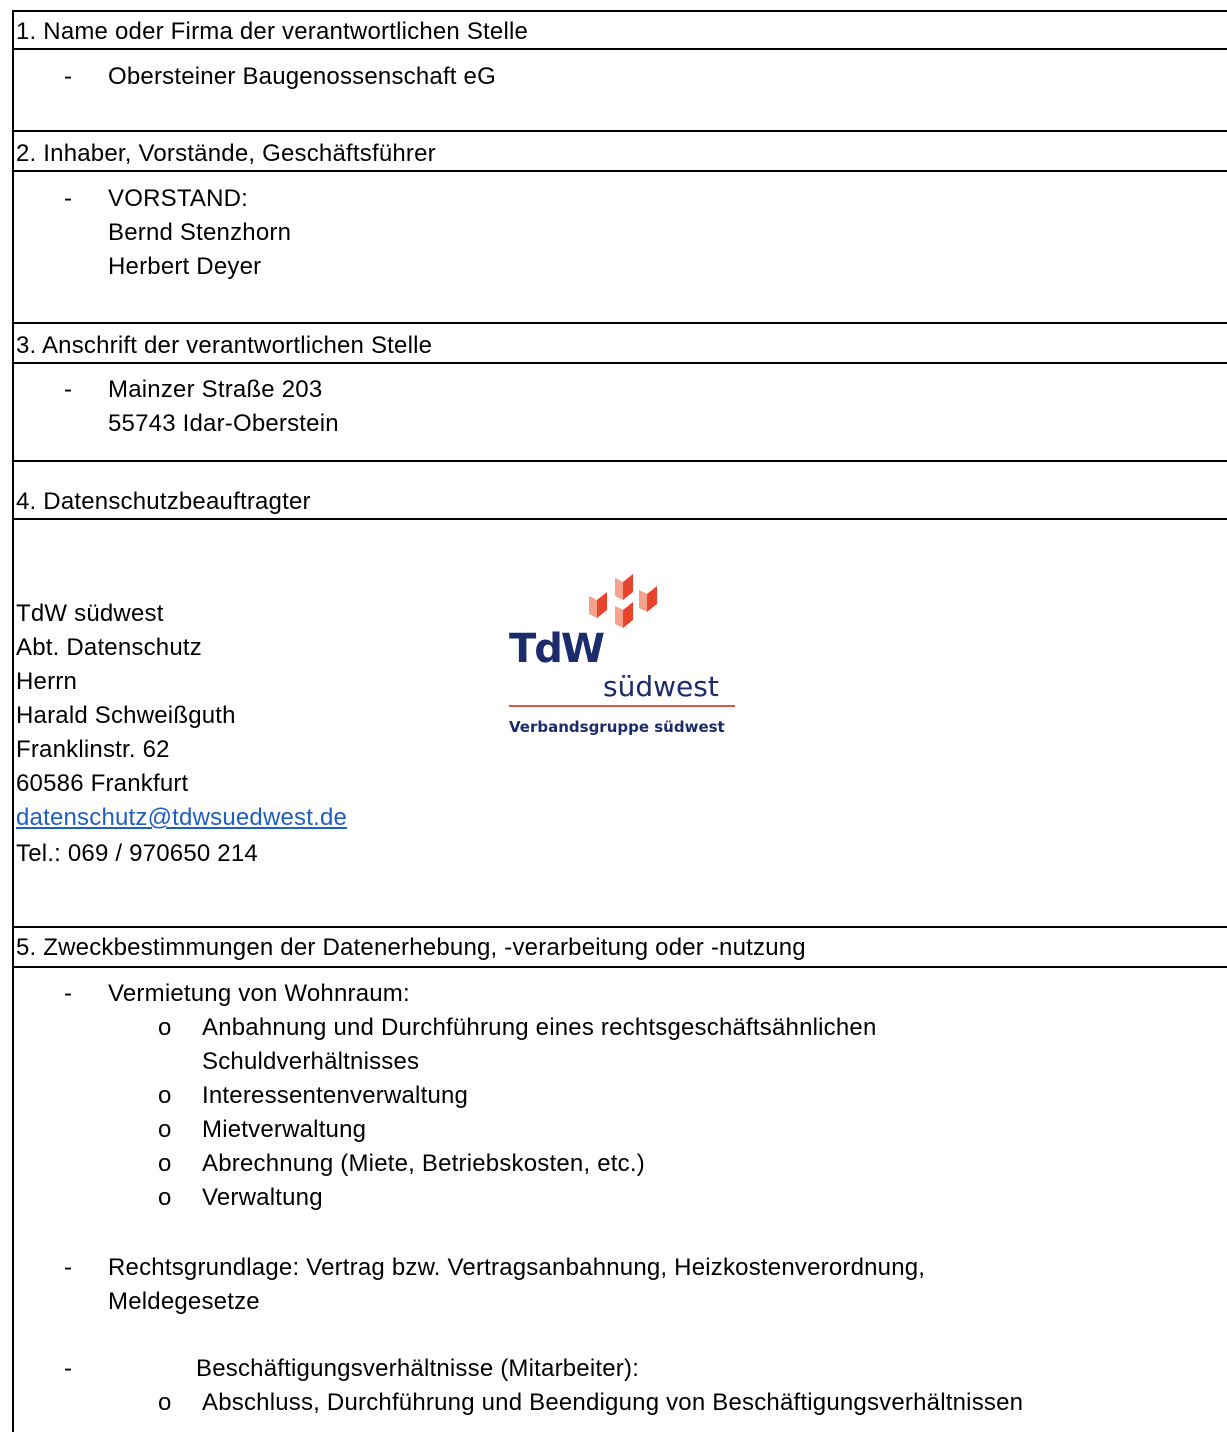 Image resolution: width=1227 pixels, height=1432 pixels. Describe the element at coordinates (622, 706) in the screenshot. I see `logo-rule` at that location.